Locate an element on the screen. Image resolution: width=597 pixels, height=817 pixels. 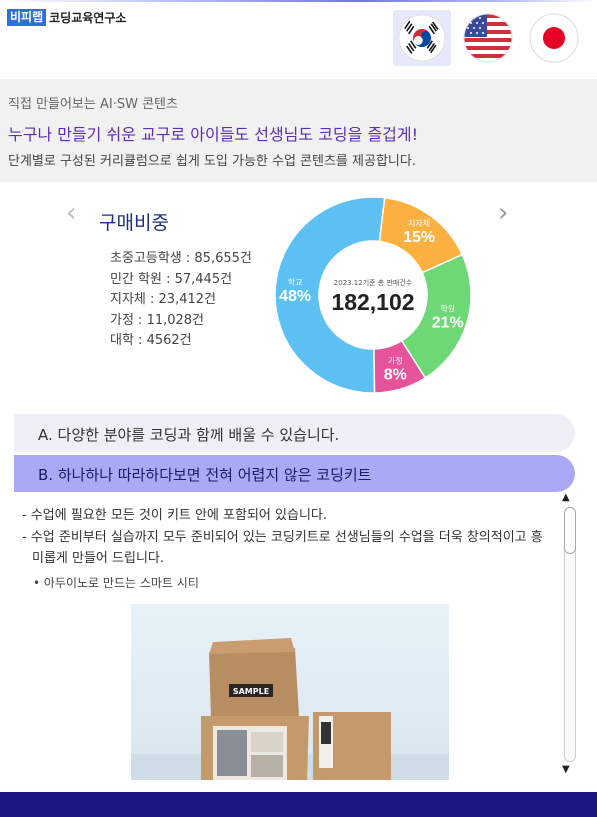
logo-badge: 비피랩 is located at coordinates (27, 17).